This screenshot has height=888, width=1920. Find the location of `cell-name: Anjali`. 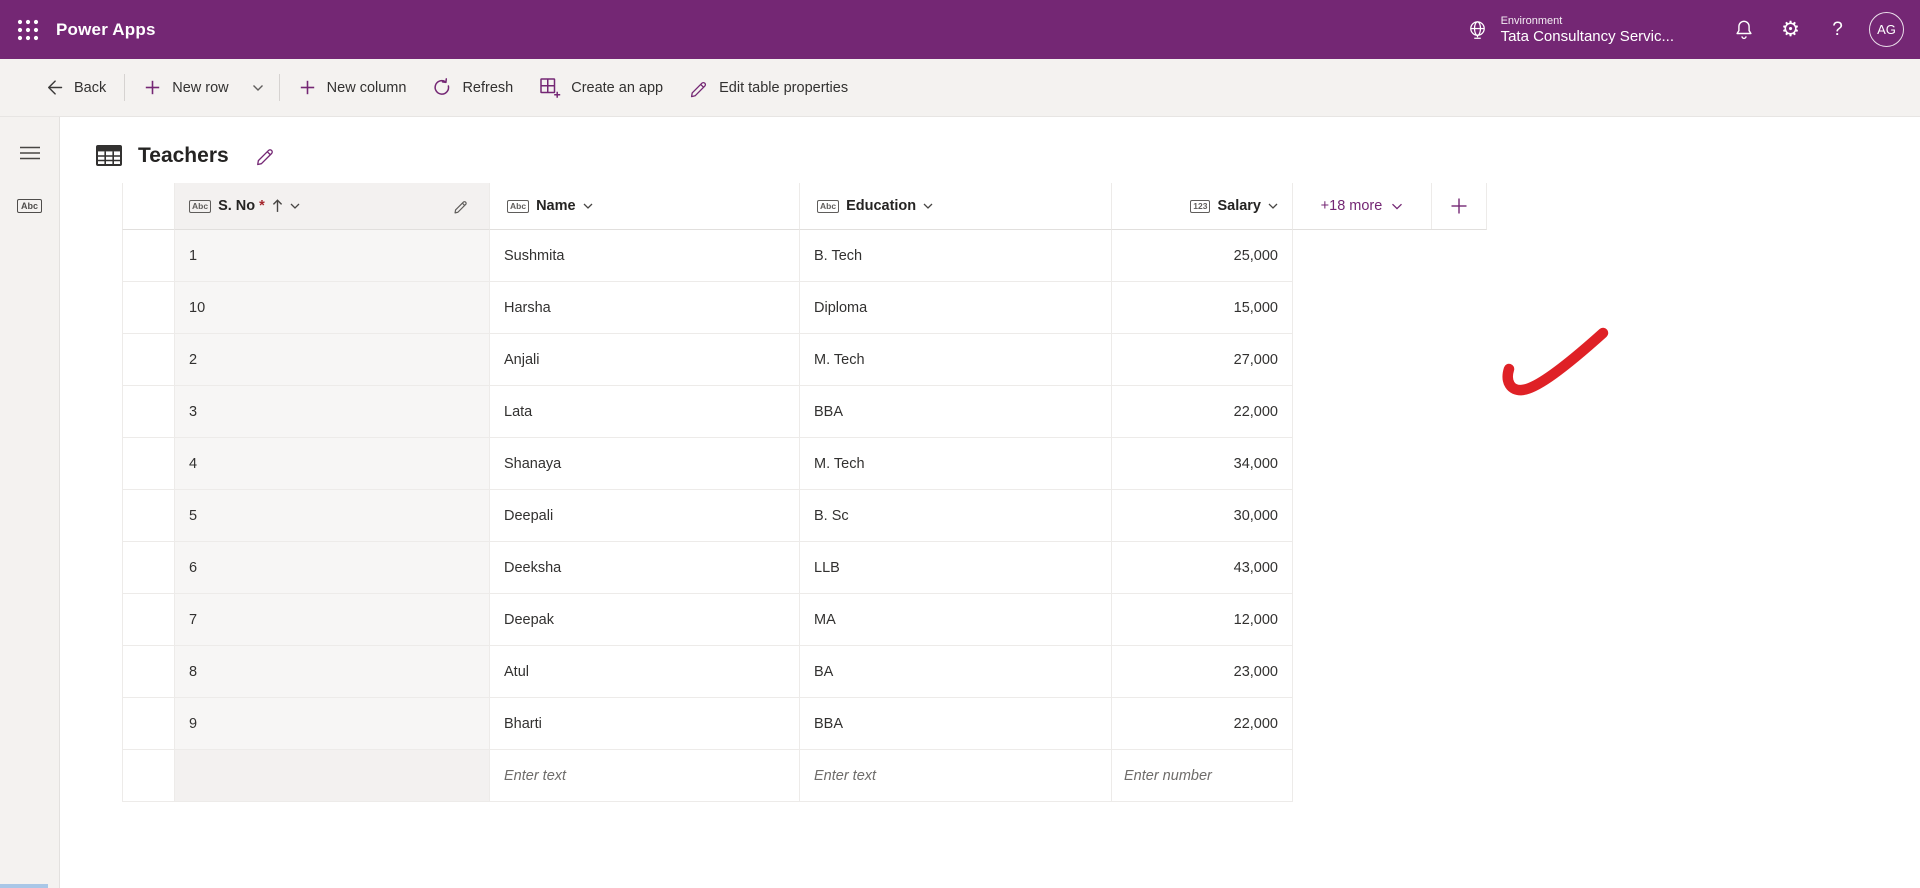

cell-name: Anjali is located at coordinates (645, 360).